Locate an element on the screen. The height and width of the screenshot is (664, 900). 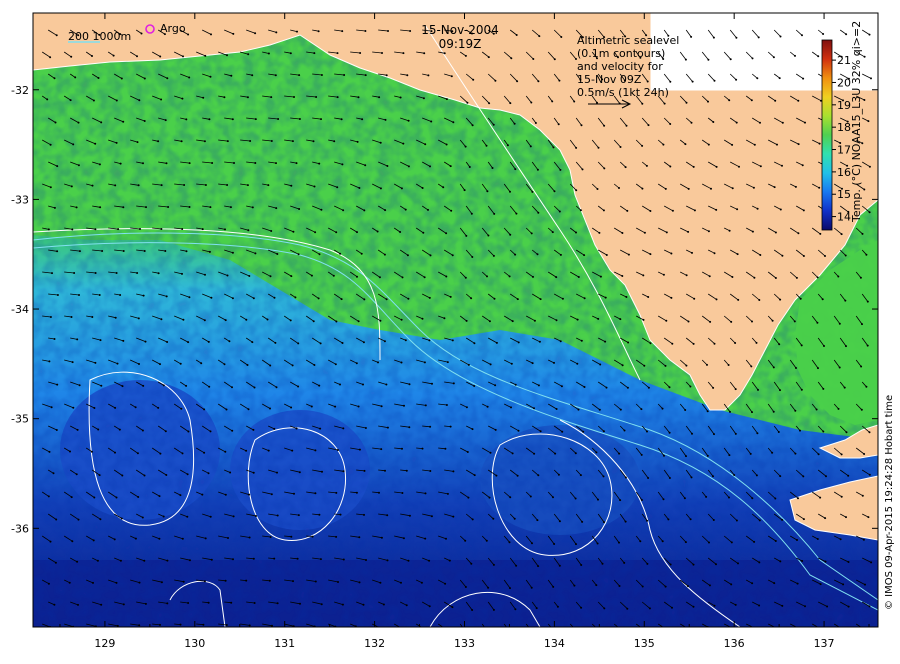
y-tick-label: -32 is located at coordinates (20, 90).